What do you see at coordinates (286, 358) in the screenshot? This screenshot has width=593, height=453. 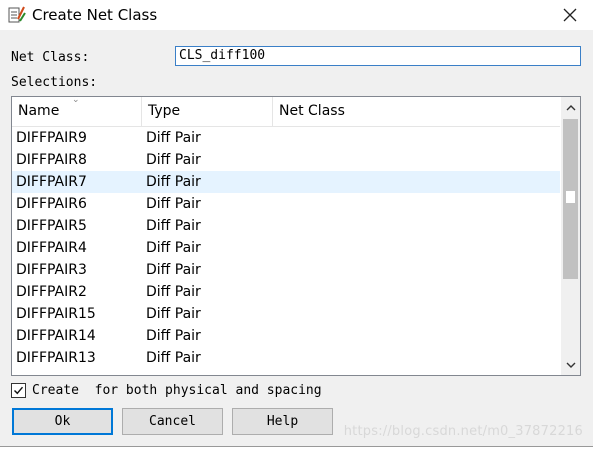 I see `table-row: DIFFPAIR13 Diff Pair` at bounding box center [286, 358].